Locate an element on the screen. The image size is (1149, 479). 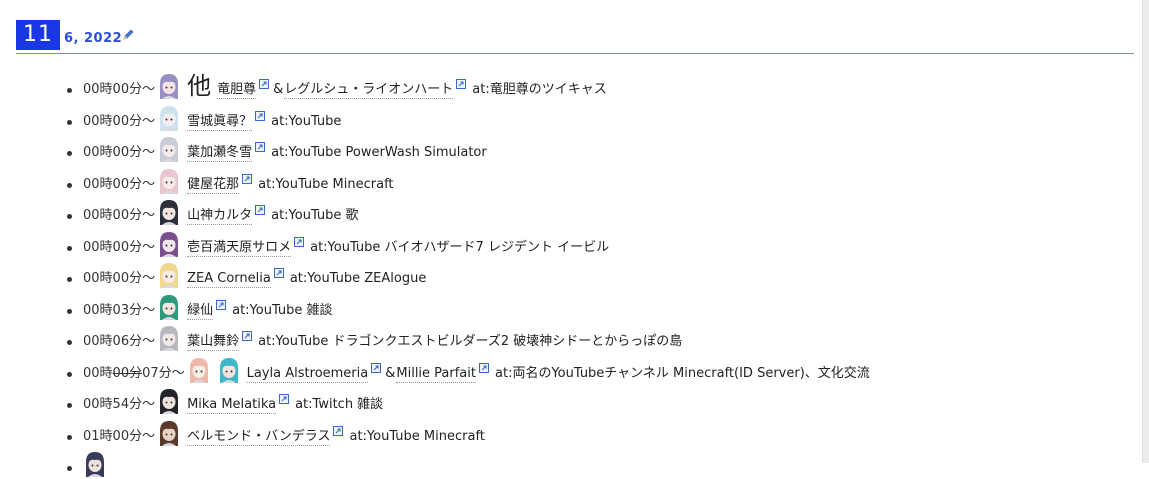
talent-link: Mika Melatika is located at coordinates (231, 405).